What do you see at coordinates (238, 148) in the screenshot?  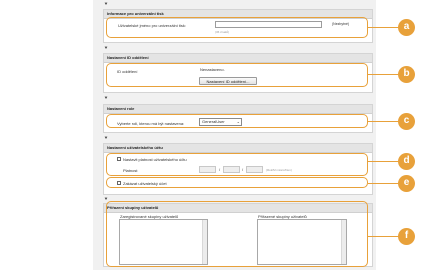 I see `panel-title: Nastavení uživatelského účtu` at bounding box center [238, 148].